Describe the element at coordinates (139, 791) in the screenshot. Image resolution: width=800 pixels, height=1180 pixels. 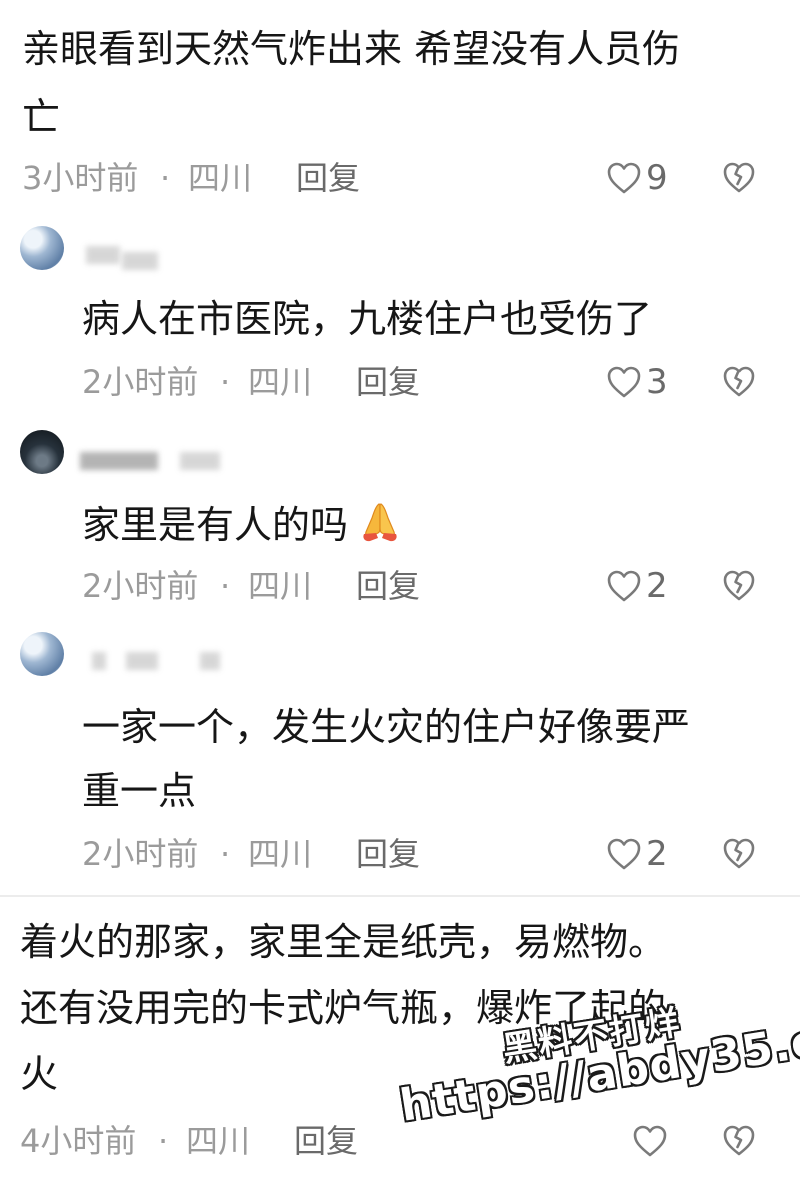
I see `comment-text-line: 重一点` at that location.